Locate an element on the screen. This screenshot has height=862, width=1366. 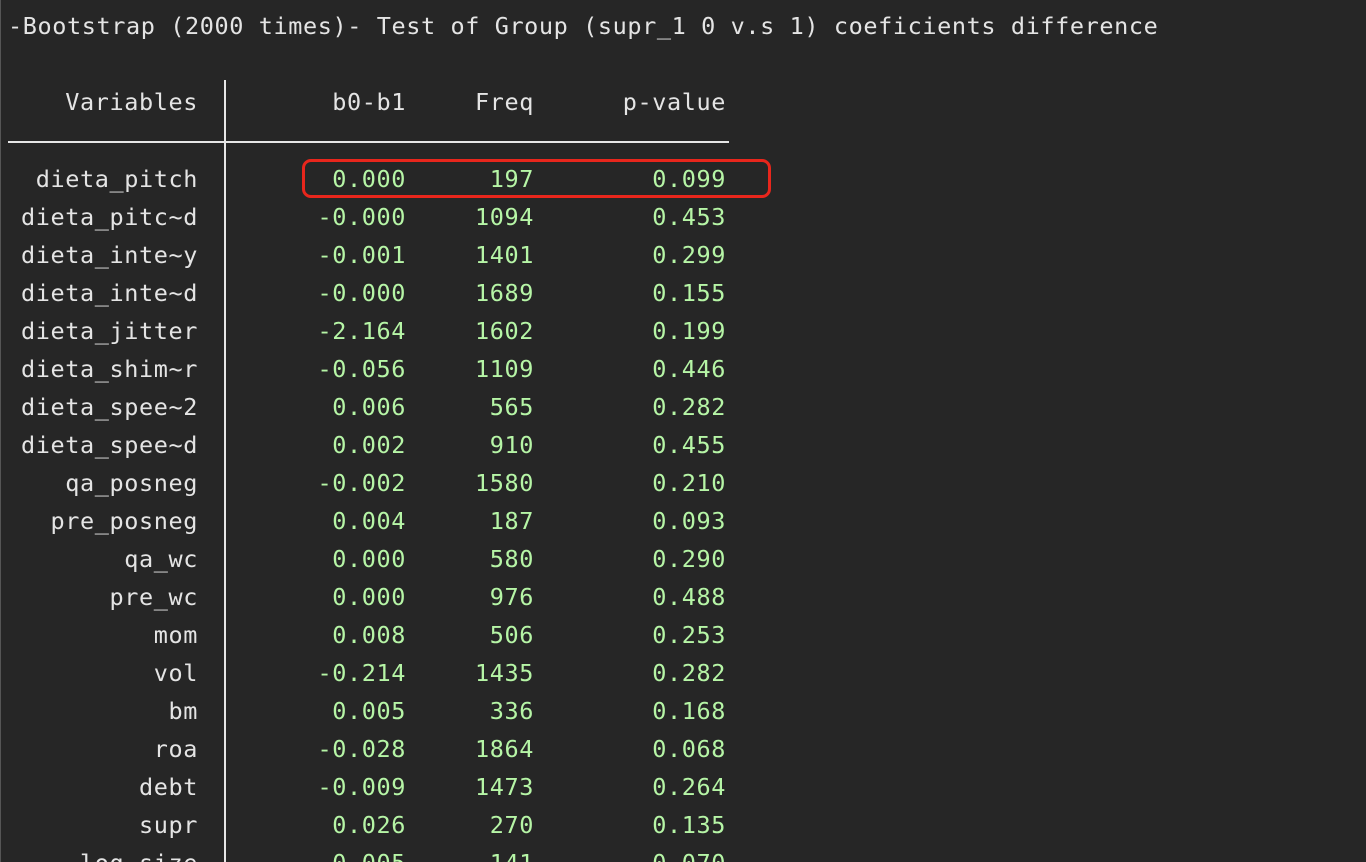
variable-name: dieta_spee~2 is located at coordinates (109, 407).